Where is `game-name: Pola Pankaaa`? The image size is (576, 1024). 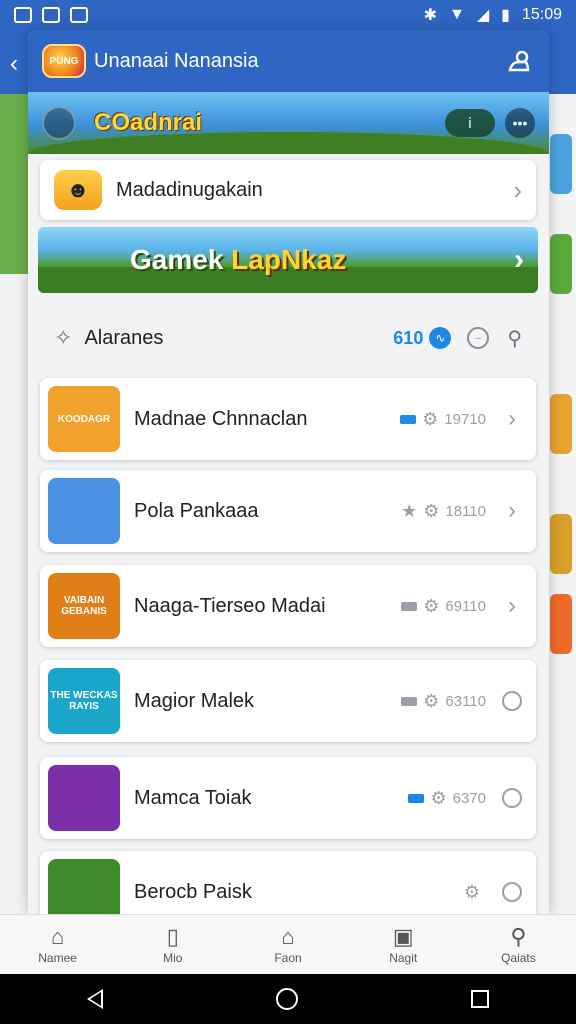
game-name: Pola Pankaaa is located at coordinates (196, 510).